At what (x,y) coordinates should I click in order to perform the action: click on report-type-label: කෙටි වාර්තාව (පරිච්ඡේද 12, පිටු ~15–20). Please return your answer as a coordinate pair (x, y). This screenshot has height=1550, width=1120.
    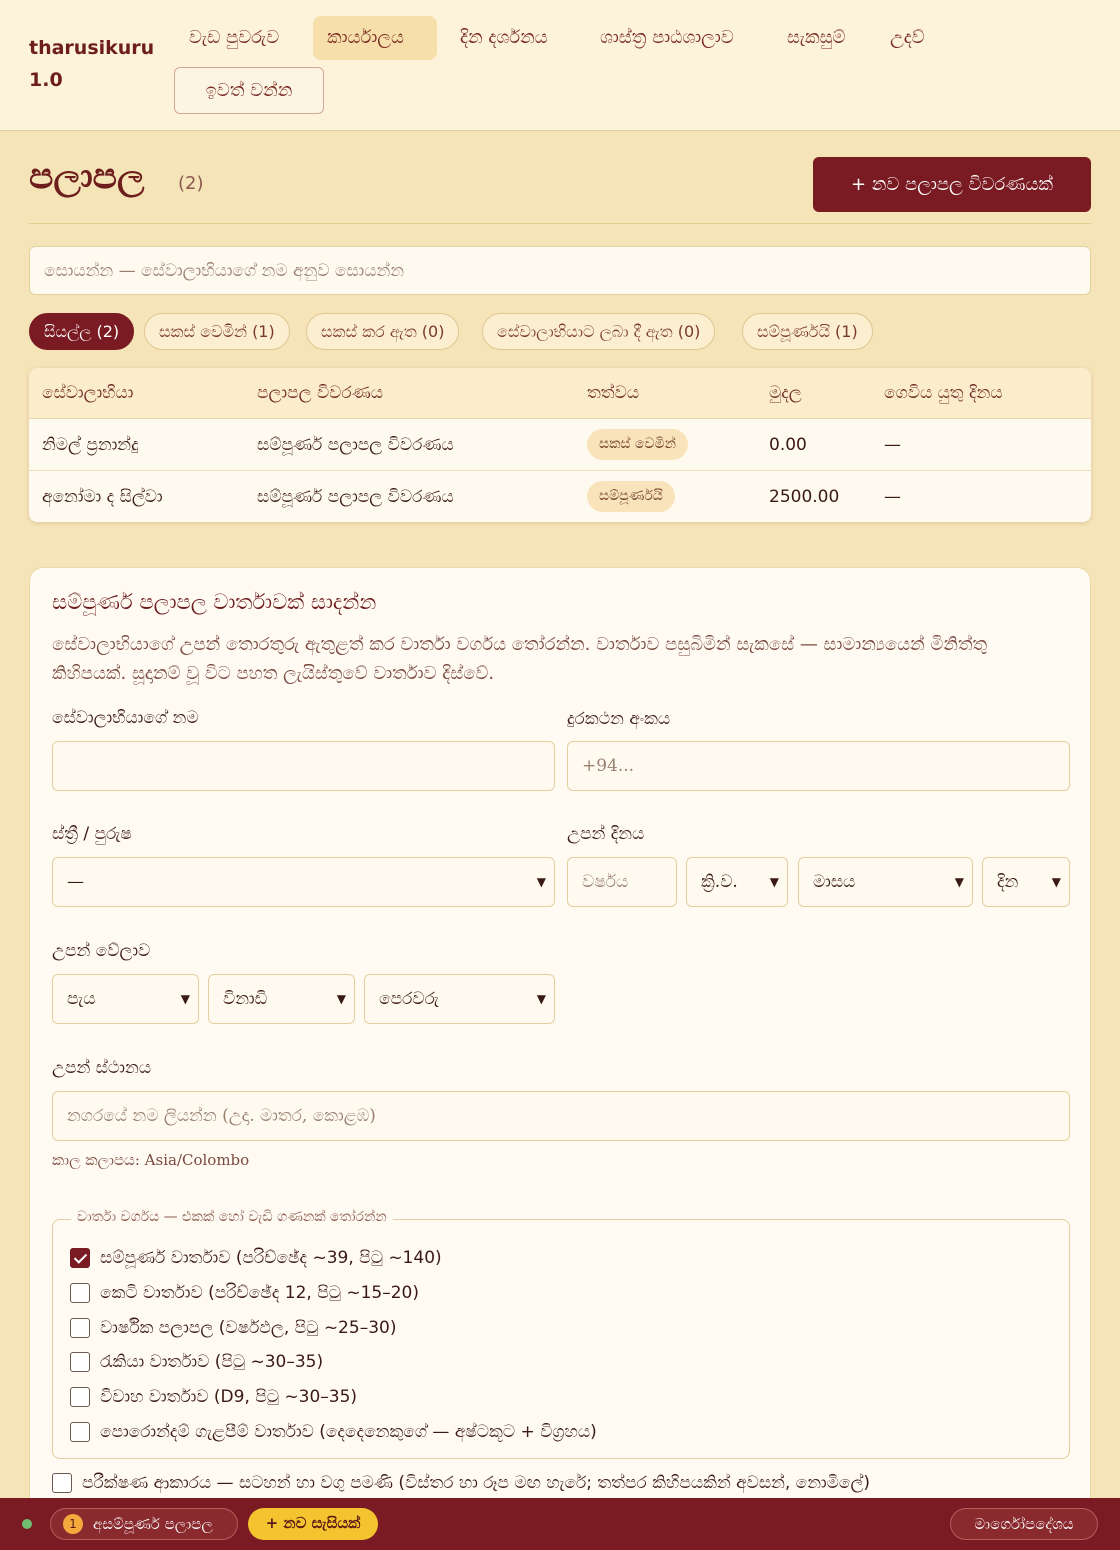
    Looking at the image, I should click on (260, 1293).